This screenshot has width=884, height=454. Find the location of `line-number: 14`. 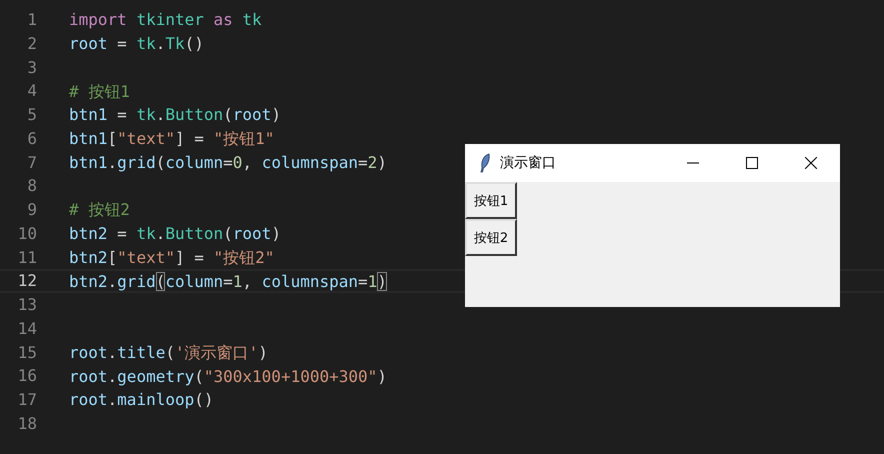

line-number: 14 is located at coordinates (26, 329).